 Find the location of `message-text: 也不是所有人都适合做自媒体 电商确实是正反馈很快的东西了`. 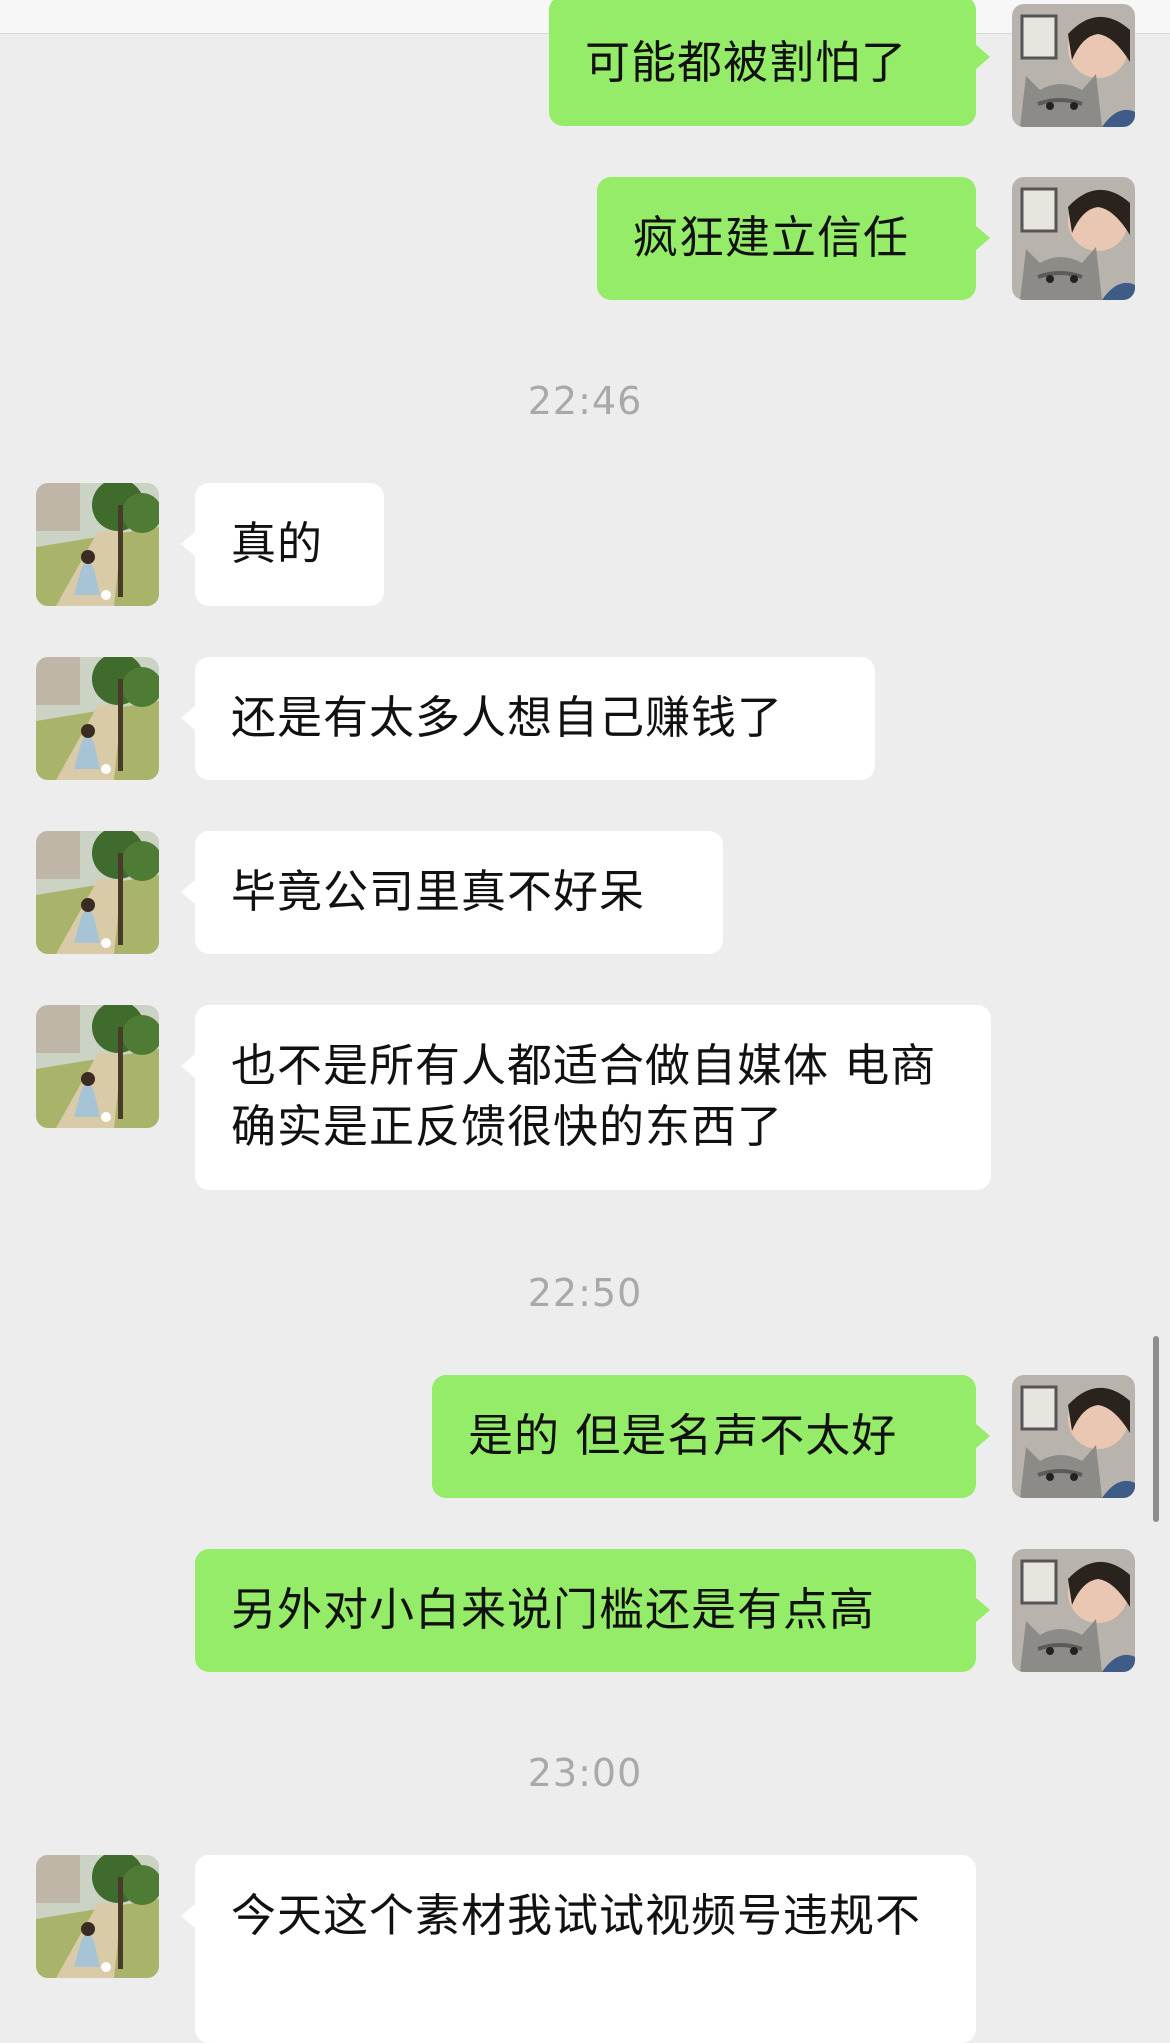

message-text: 也不是所有人都适合做自媒体 电商确实是正反馈很快的东西了 is located at coordinates (584, 1096).